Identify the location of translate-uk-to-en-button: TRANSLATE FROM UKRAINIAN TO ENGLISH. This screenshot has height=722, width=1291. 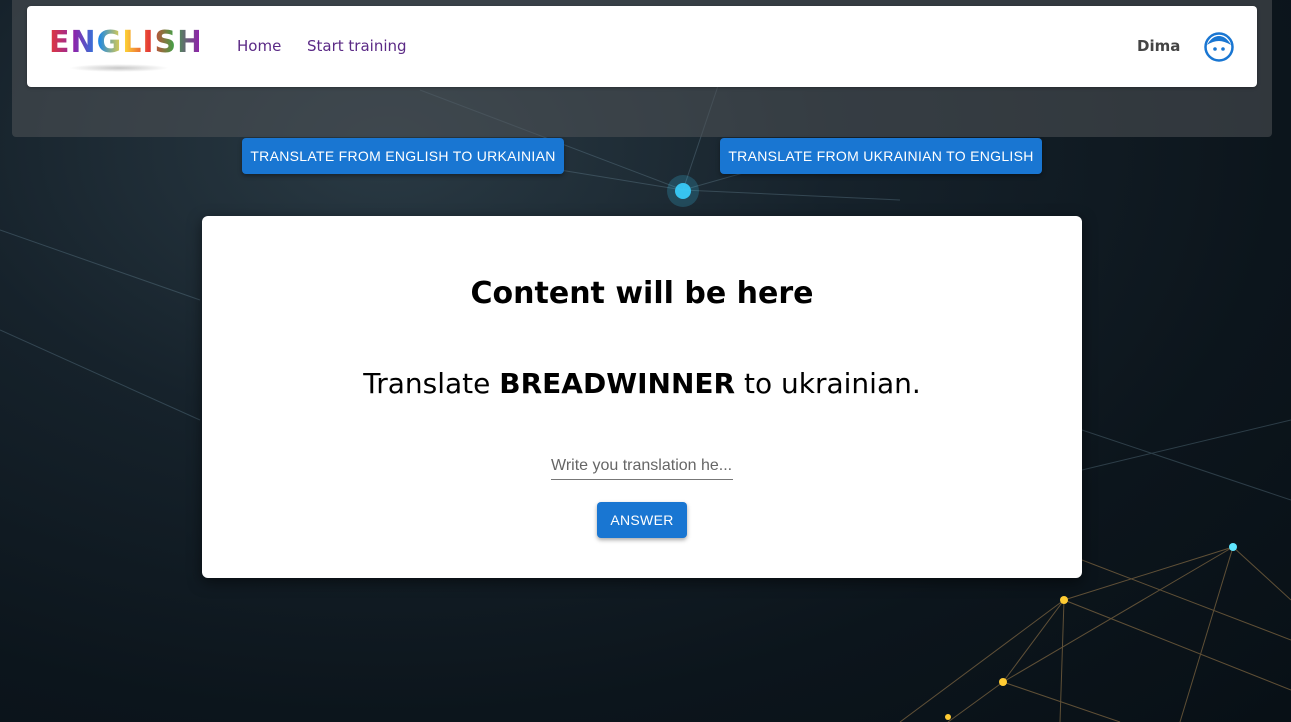
(881, 156).